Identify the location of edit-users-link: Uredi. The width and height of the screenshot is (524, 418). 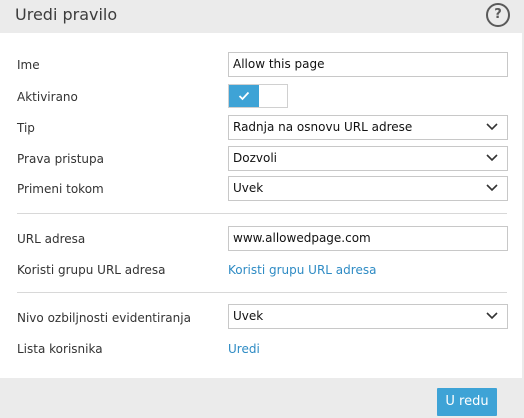
(244, 349).